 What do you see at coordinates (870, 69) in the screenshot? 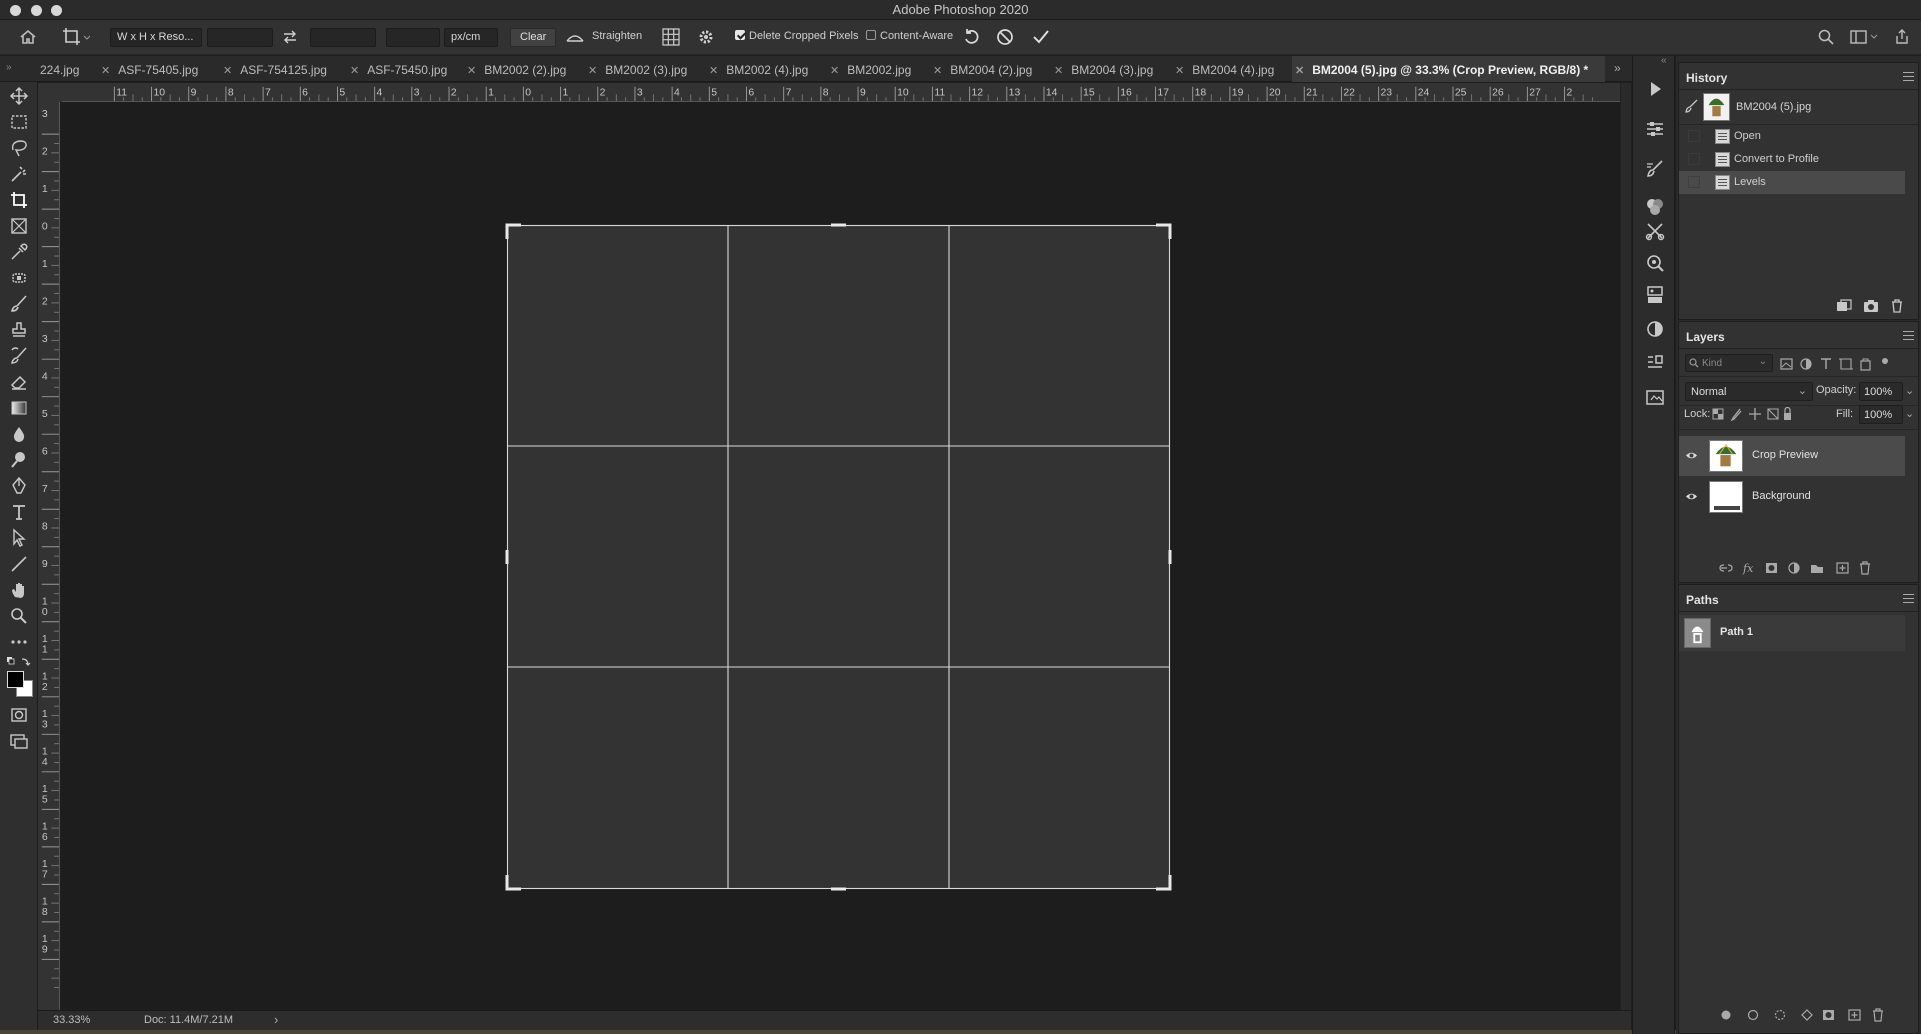
I see `document-tab: ✕ BM2002.jpg` at bounding box center [870, 69].